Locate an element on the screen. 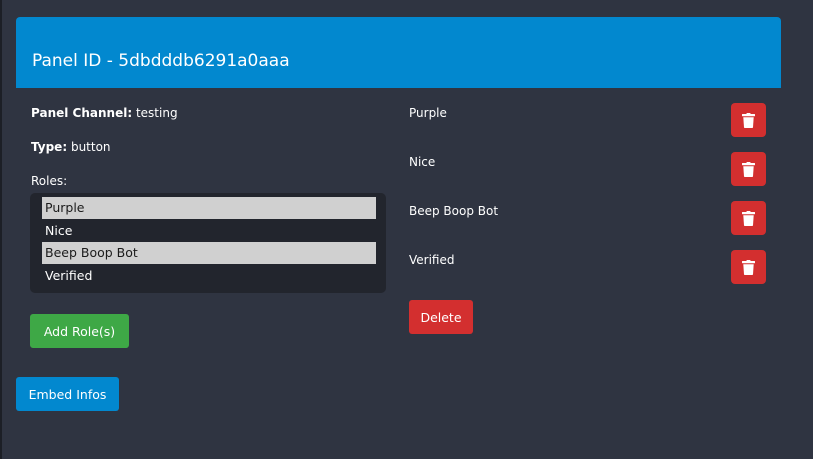 Image resolution: width=813 pixels, height=459 pixels. delete-role-verified-button is located at coordinates (748, 267).